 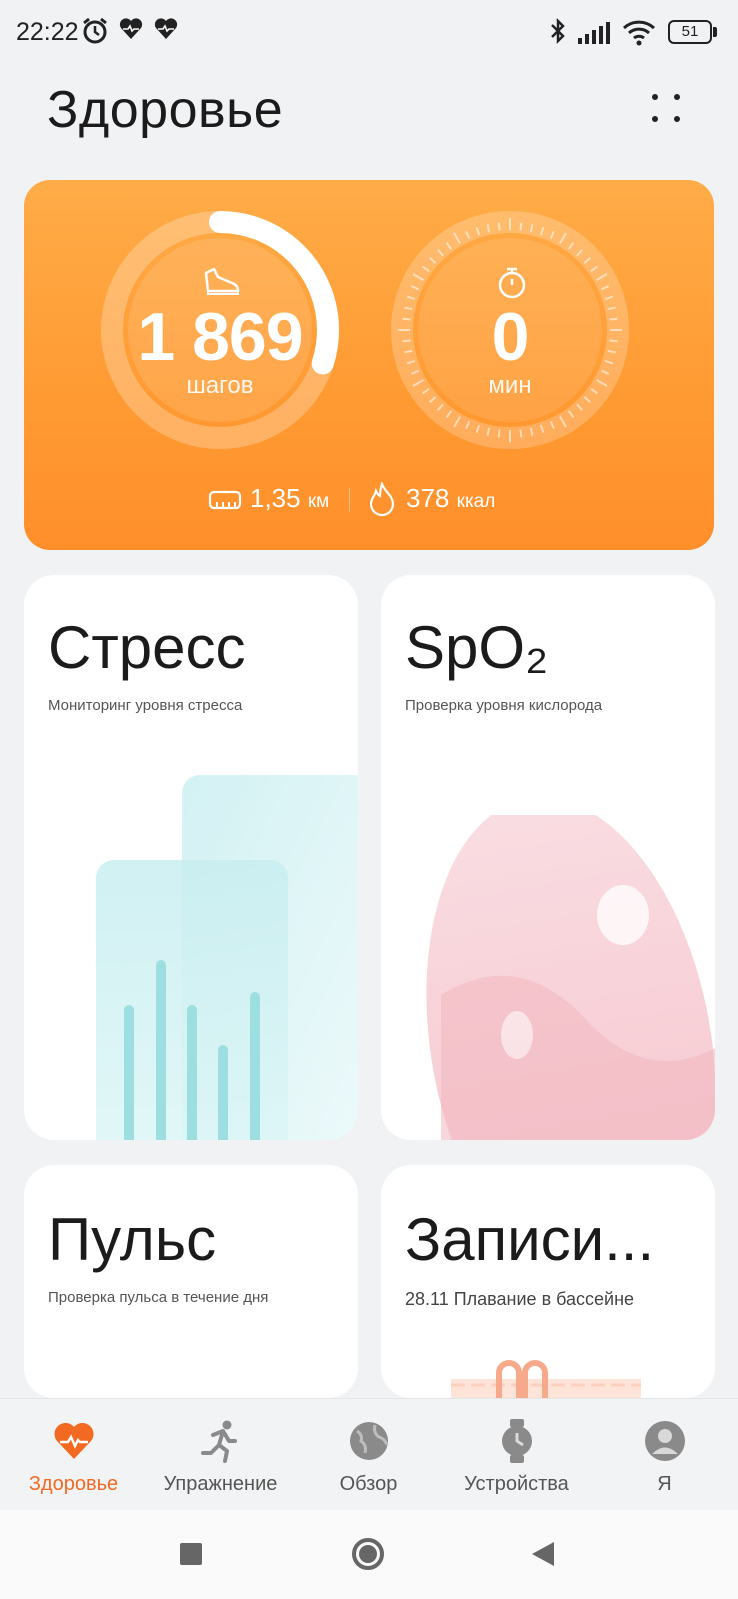 What do you see at coordinates (664, 1484) in the screenshot?
I see `nav-label-me: Я` at bounding box center [664, 1484].